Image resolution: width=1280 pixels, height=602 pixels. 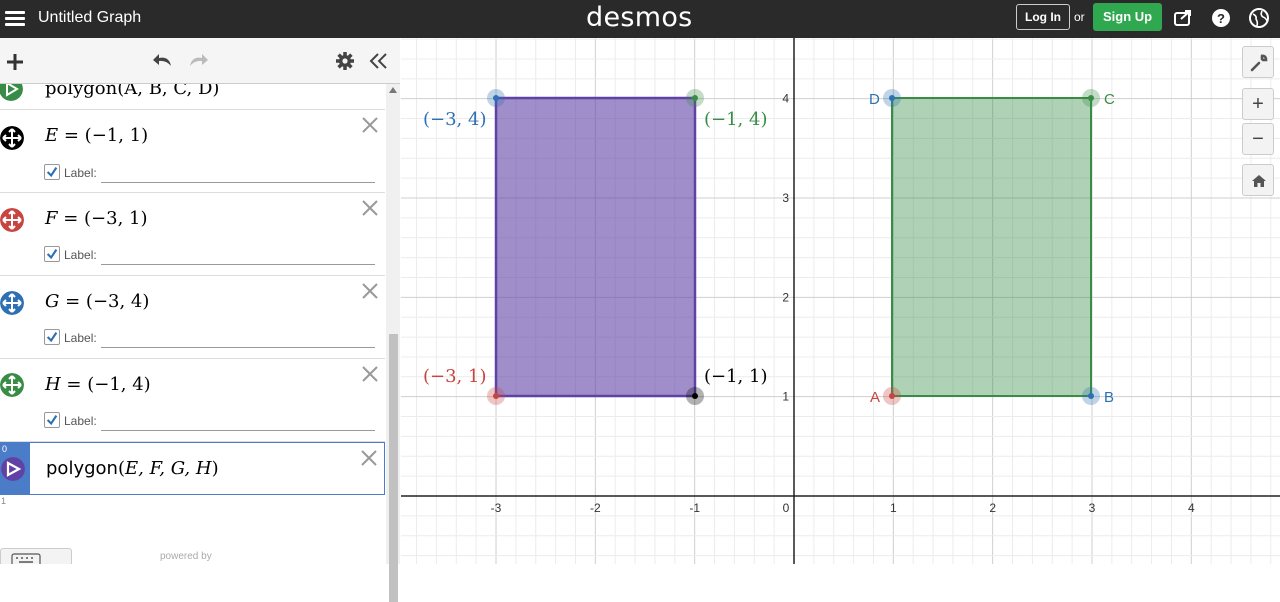 What do you see at coordinates (393, 468) in the screenshot?
I see `scrollbar-thumb` at bounding box center [393, 468].